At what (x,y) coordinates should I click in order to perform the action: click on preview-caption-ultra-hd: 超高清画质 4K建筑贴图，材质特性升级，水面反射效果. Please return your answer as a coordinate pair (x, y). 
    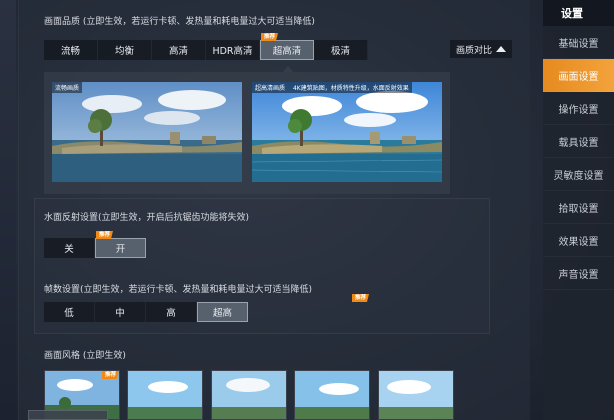
    Looking at the image, I should click on (332, 87).